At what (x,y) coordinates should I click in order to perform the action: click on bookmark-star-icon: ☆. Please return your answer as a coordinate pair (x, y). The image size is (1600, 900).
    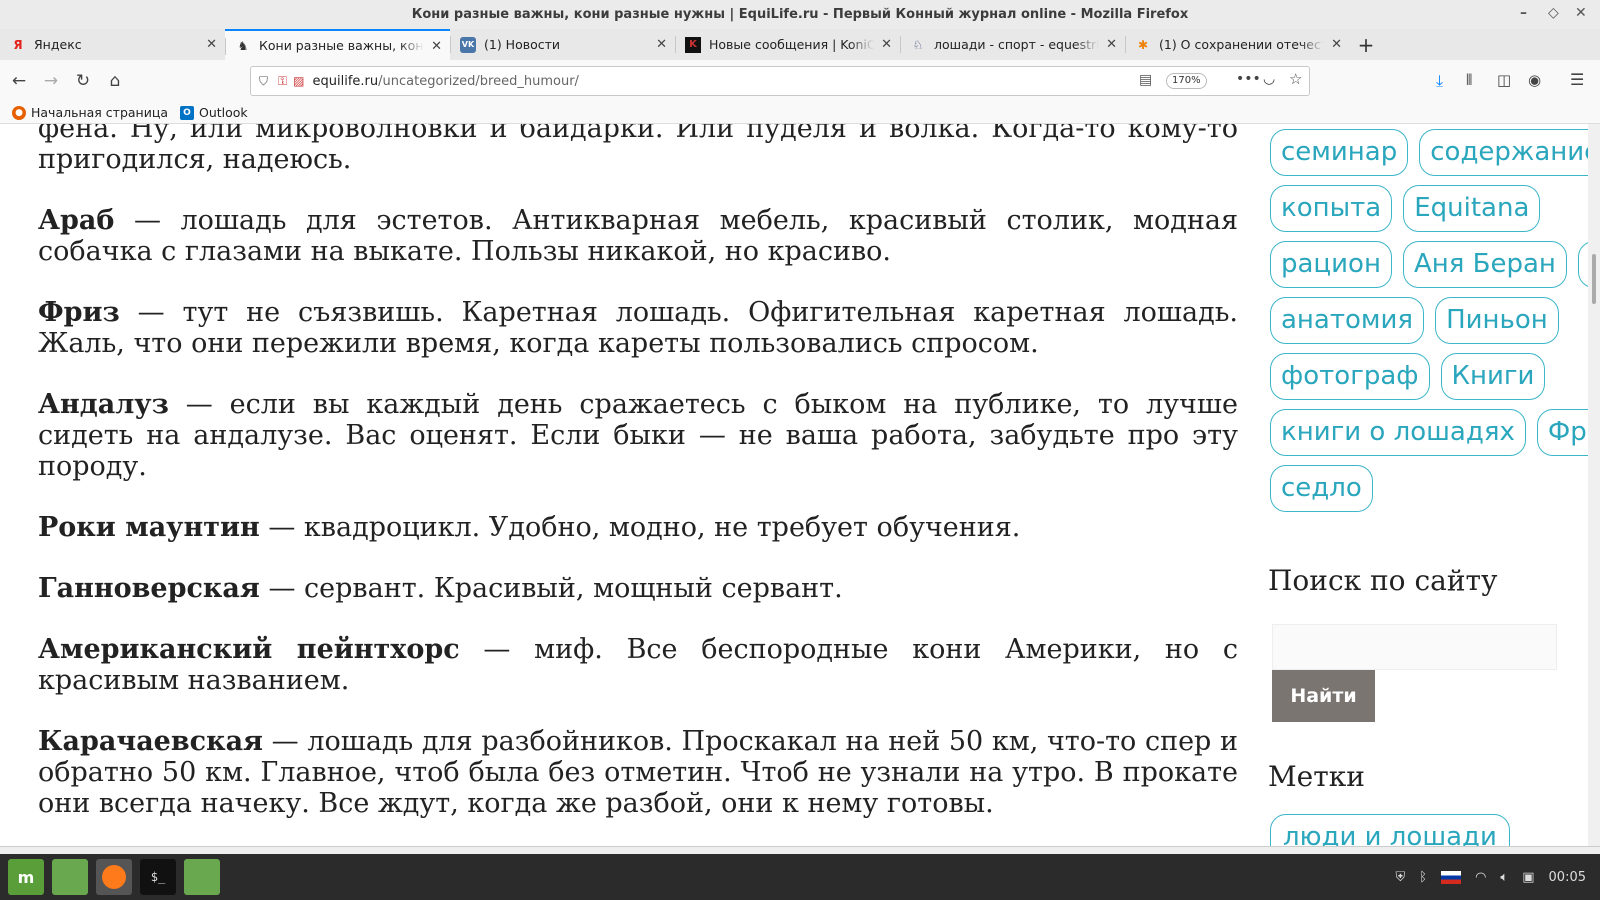
    Looking at the image, I should click on (1295, 79).